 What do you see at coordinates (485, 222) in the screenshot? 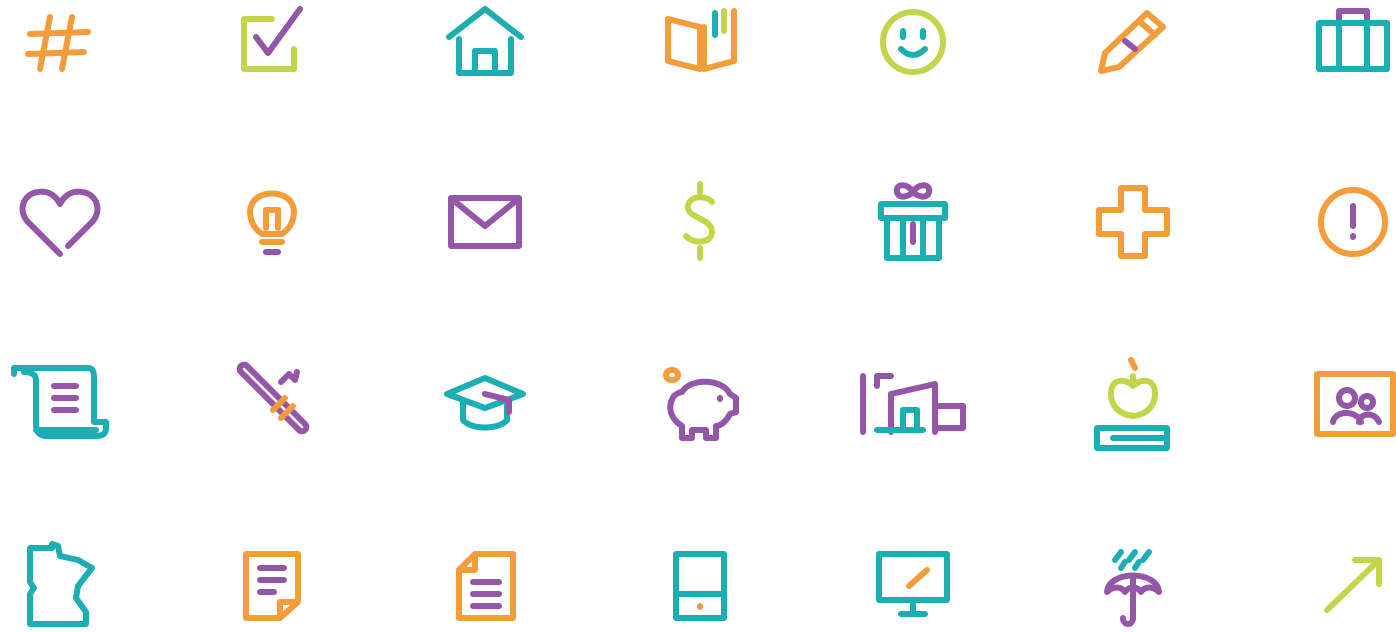
I see `envelope-icon` at bounding box center [485, 222].